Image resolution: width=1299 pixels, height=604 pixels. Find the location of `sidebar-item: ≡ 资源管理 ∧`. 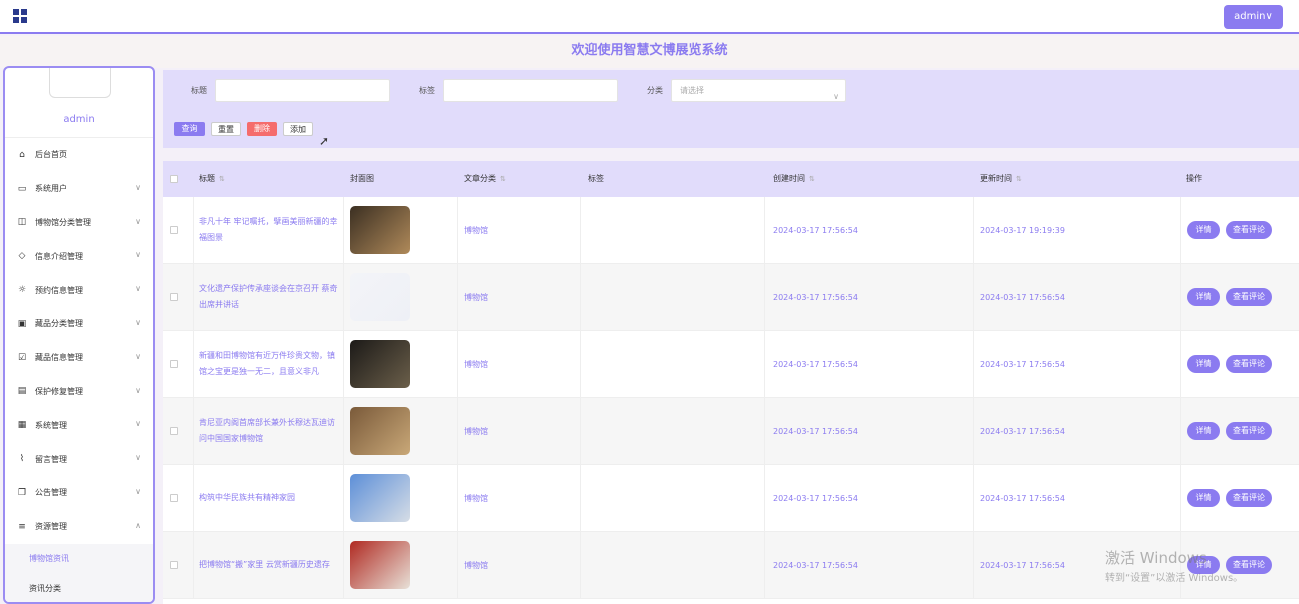

sidebar-item: ≡ 资源管理 ∧ is located at coordinates (79, 527).